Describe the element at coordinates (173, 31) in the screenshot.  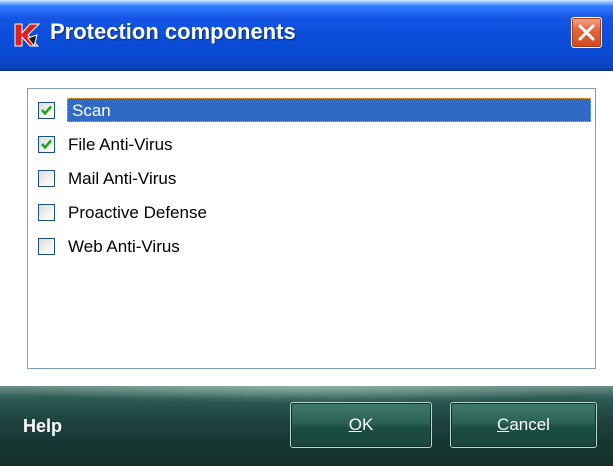
I see `window-title: Protection components` at that location.